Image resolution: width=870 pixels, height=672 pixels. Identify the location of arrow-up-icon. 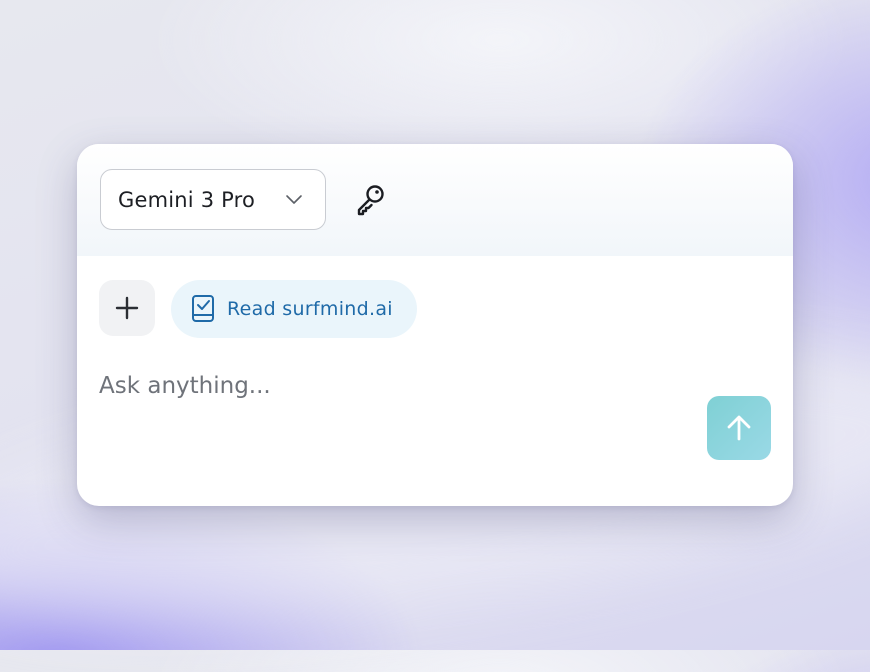
(739, 428).